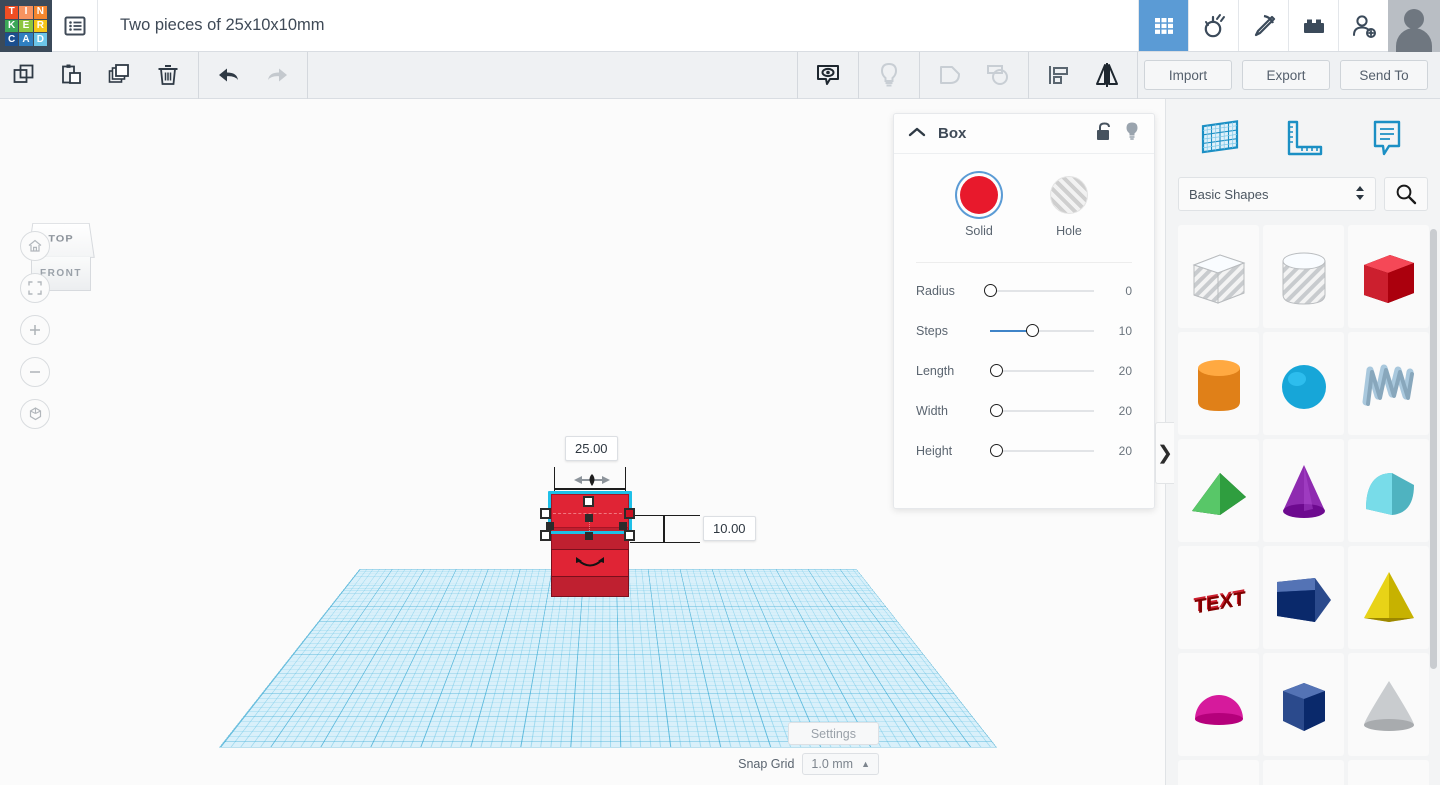 The width and height of the screenshot is (1440, 785). Describe the element at coordinates (1360, 194) in the screenshot. I see `chevron-updown-icon` at that location.